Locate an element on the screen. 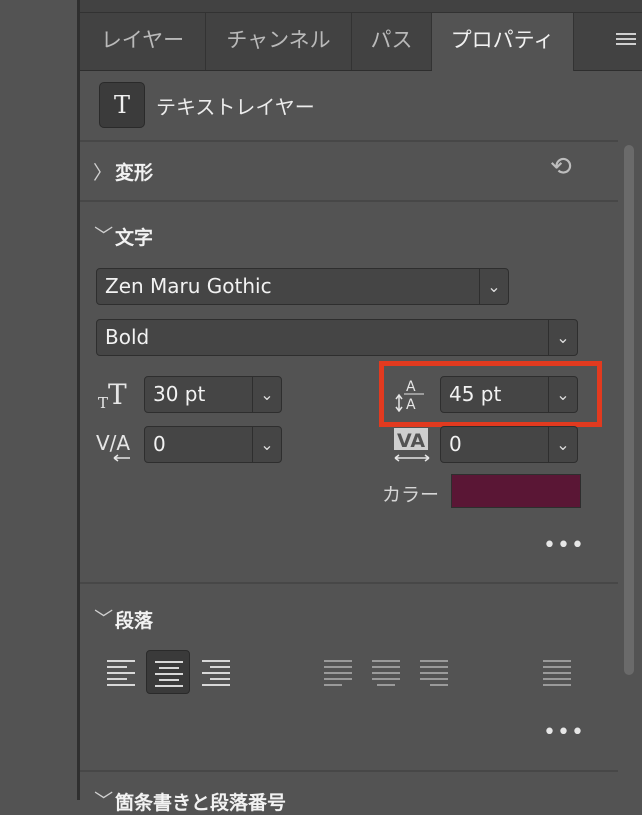 Image resolution: width=642 pixels, height=815 pixels. align-center-button is located at coordinates (168, 672).